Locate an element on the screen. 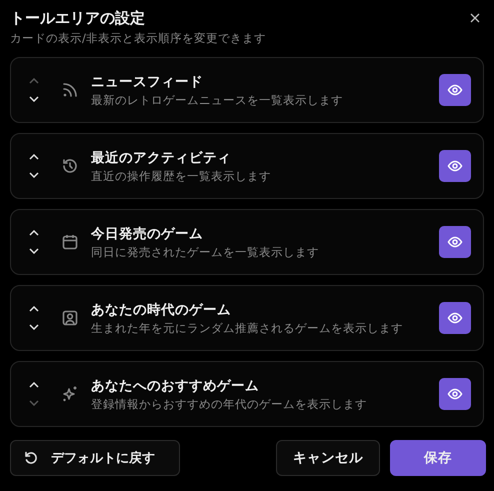 The height and width of the screenshot is (491, 494). card-description: 同日に発売されたゲームを一覧表示します is located at coordinates (205, 252).